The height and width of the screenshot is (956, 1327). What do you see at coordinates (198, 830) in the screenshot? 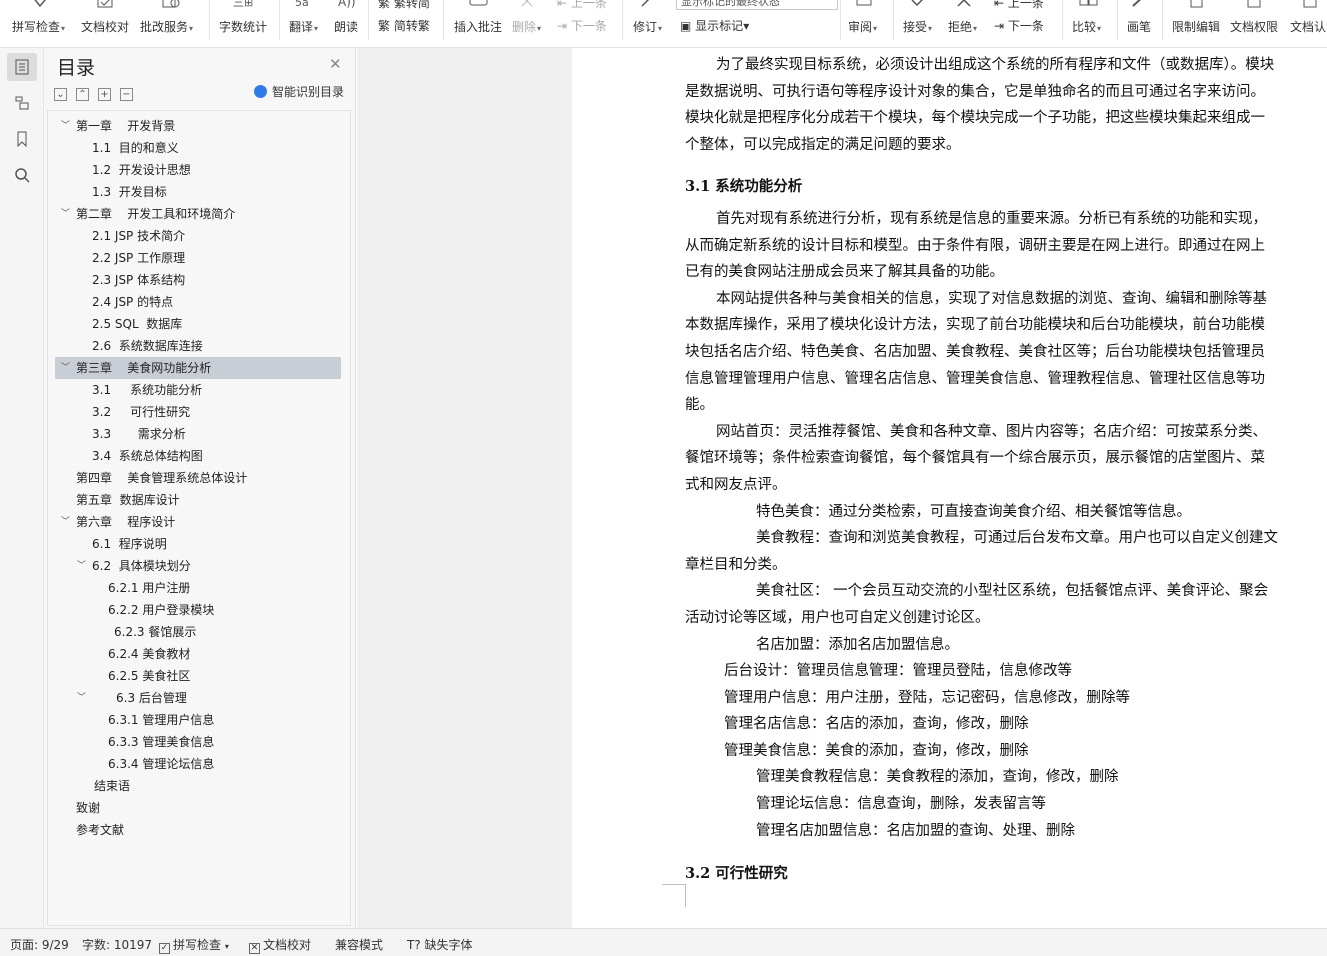
I see `toc-item: 参考文献` at bounding box center [198, 830].